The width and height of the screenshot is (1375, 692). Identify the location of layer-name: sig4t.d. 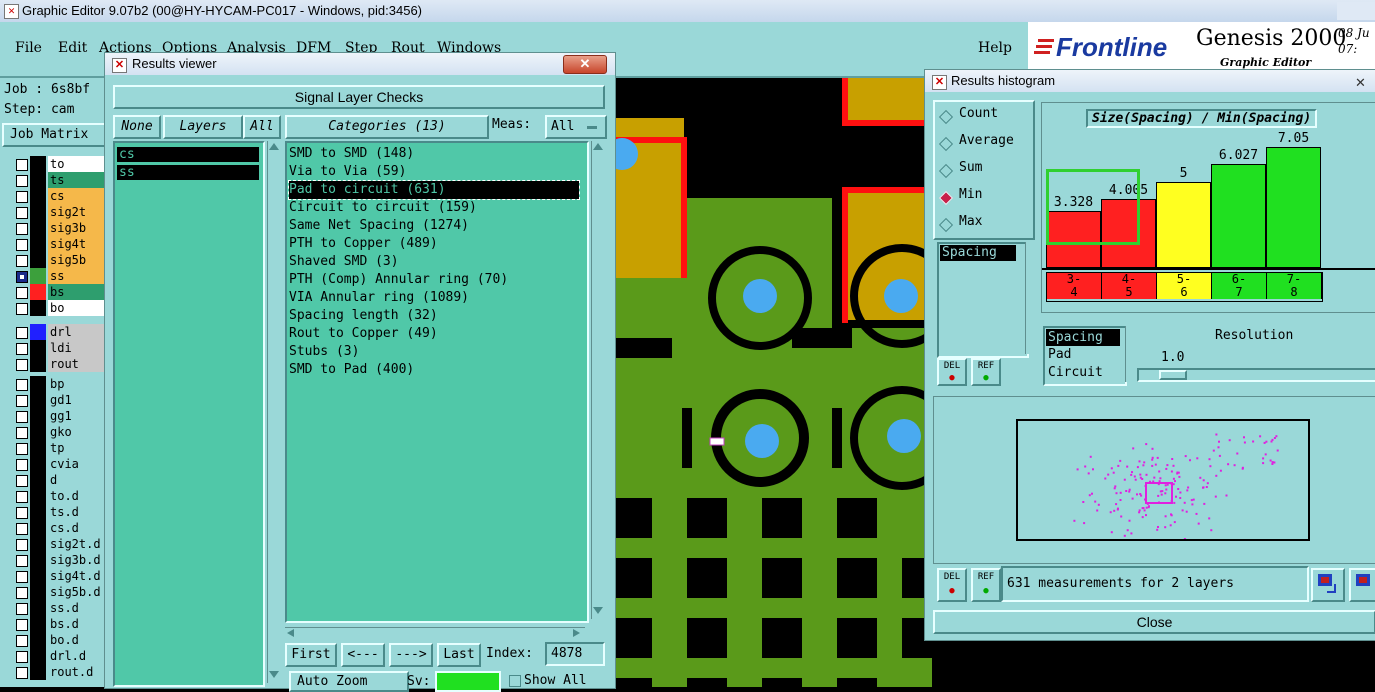
(80, 576).